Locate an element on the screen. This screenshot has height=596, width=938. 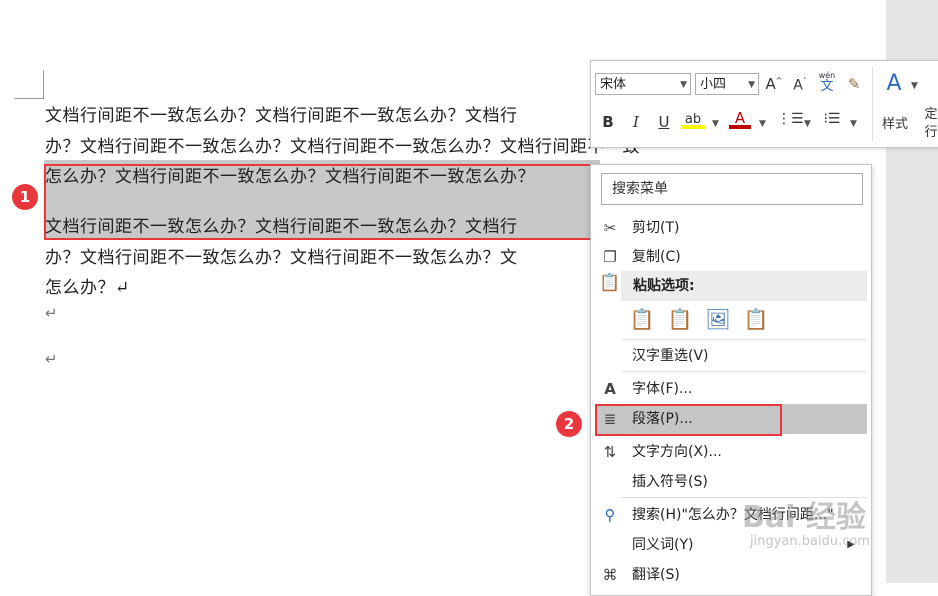
paste-merge-format-icon: 📋 is located at coordinates (680, 320).